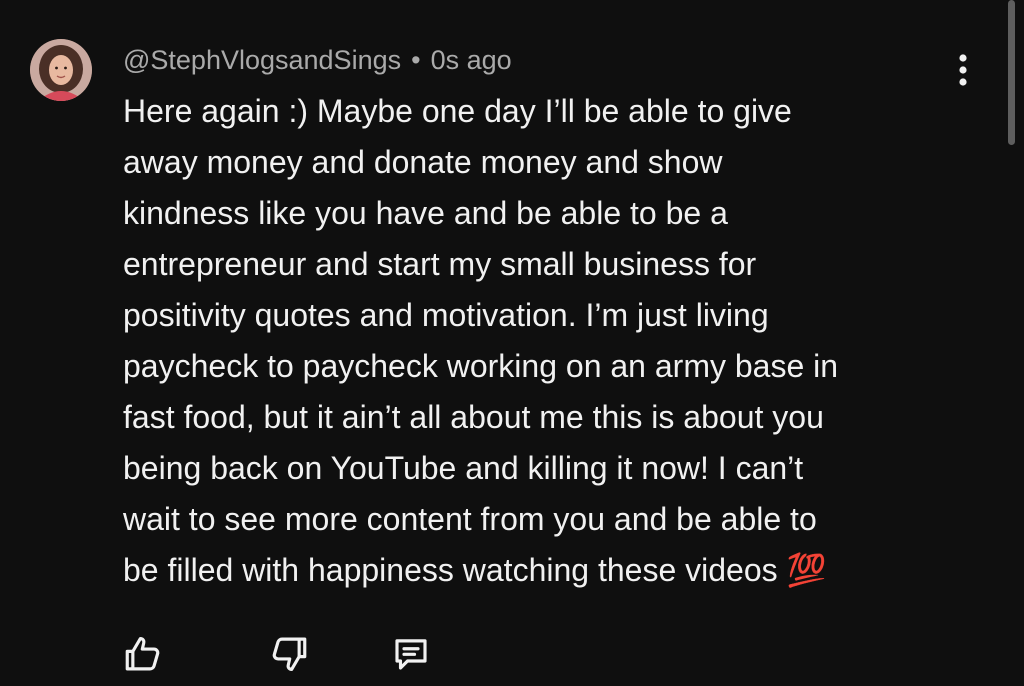 The height and width of the screenshot is (686, 1024). I want to click on thumbs-down-icon, so click(289, 654).